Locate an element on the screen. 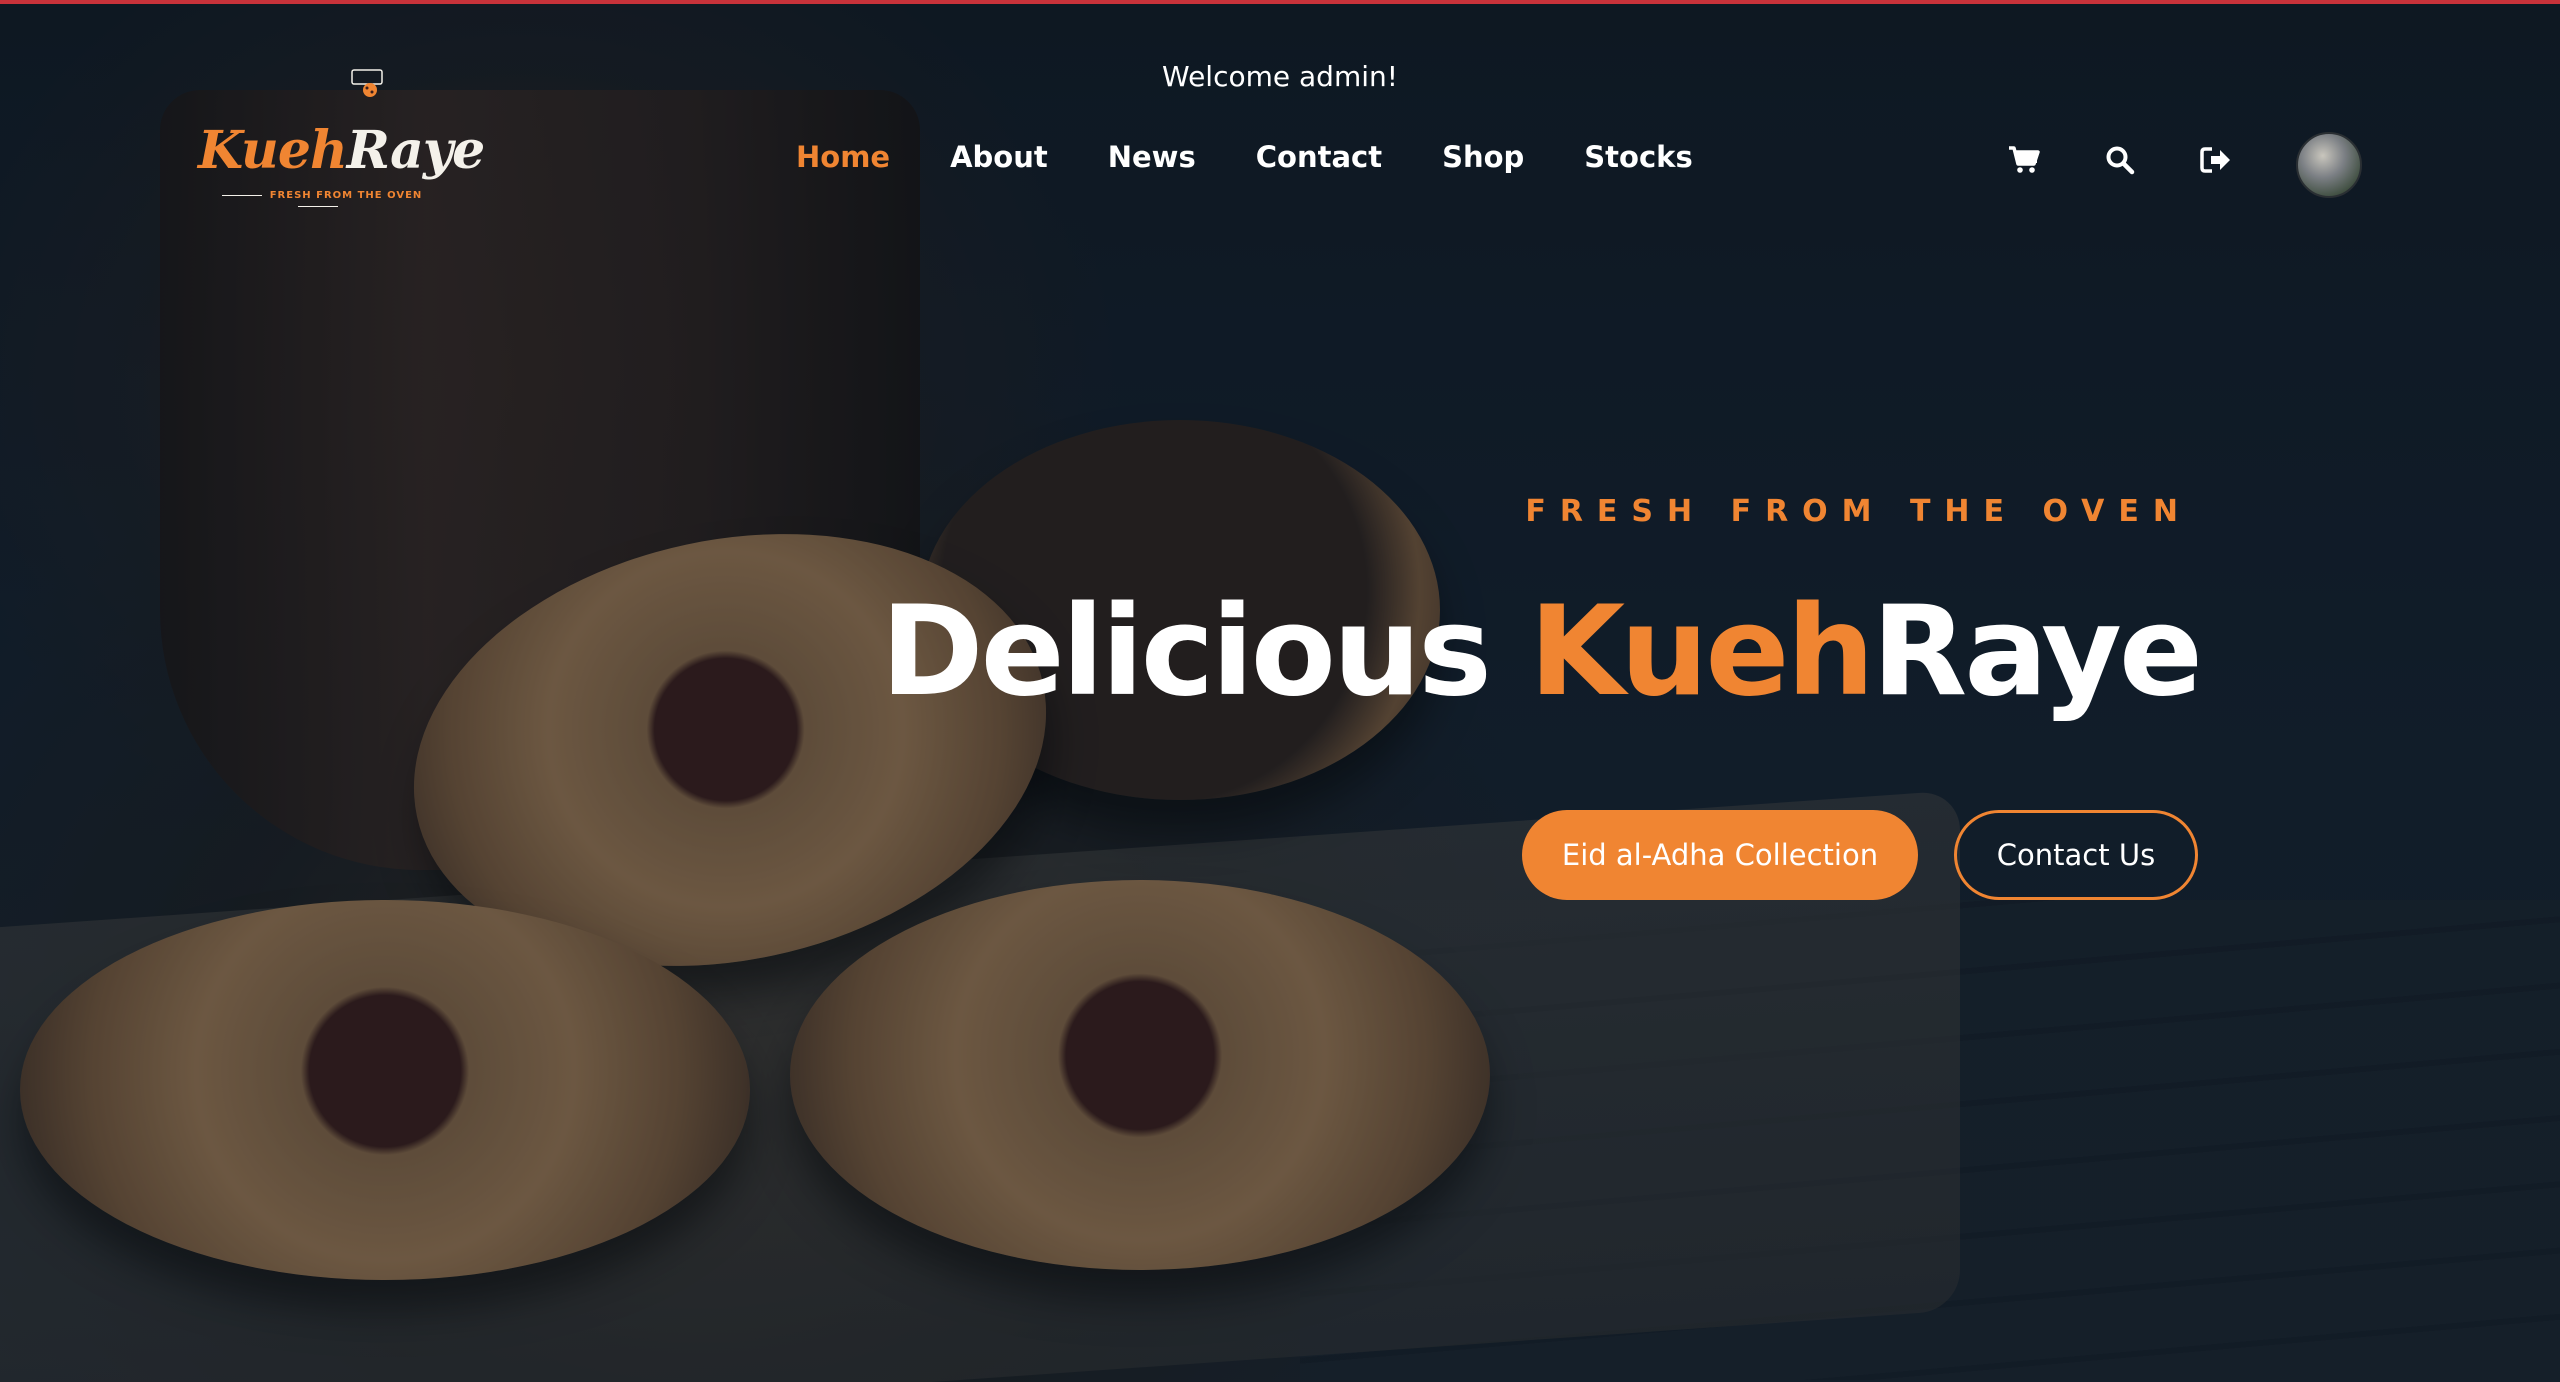 This screenshot has width=2560, height=1382. logo-badge-icon is located at coordinates (367, 83).